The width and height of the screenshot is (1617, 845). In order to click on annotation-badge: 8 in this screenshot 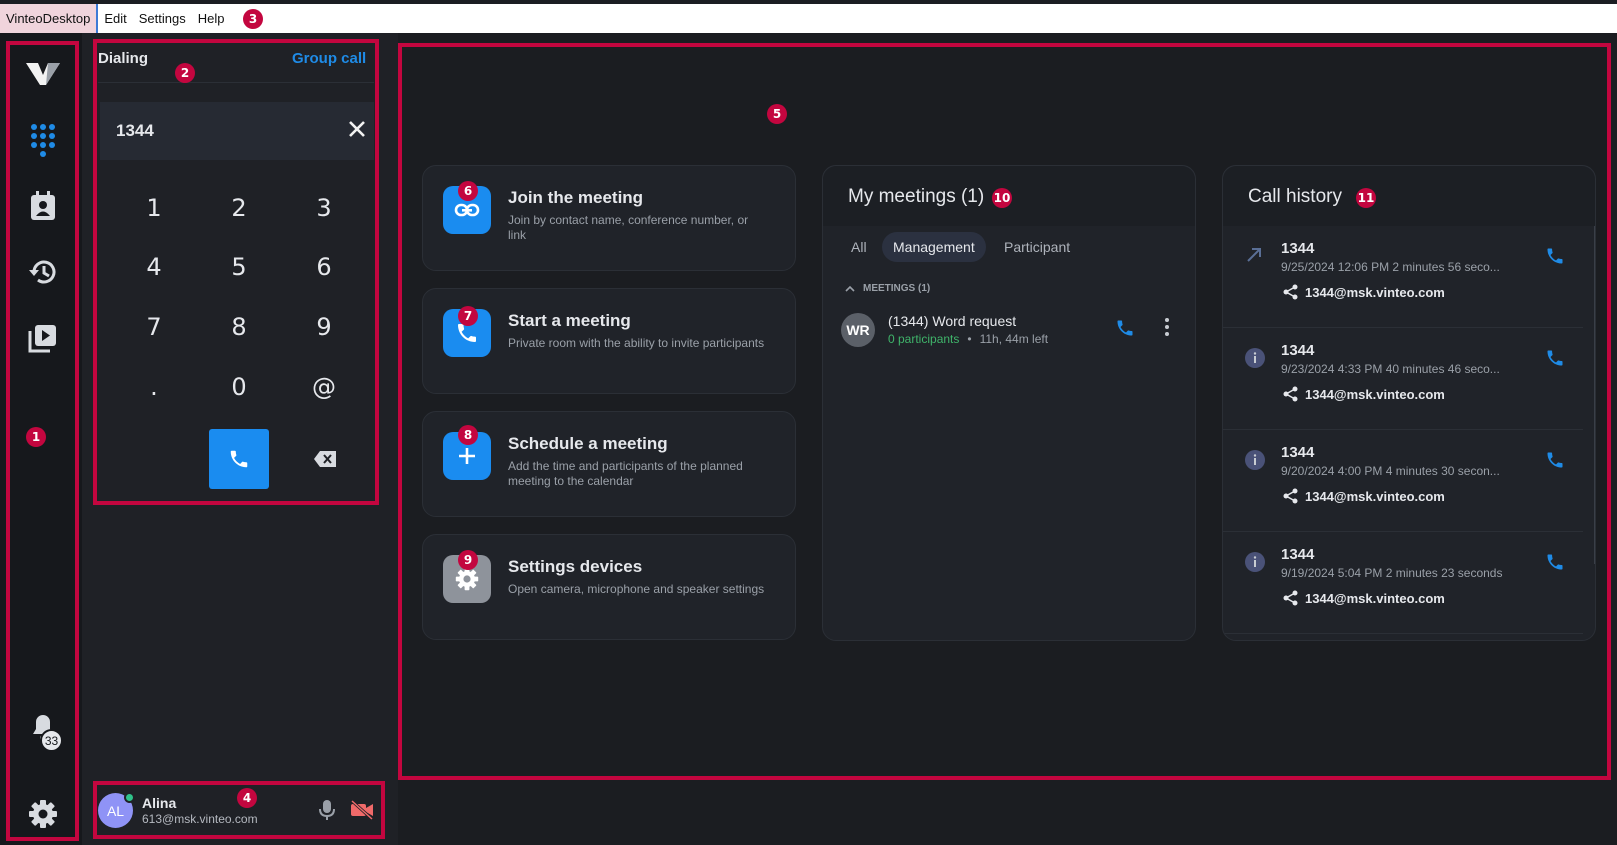, I will do `click(468, 435)`.